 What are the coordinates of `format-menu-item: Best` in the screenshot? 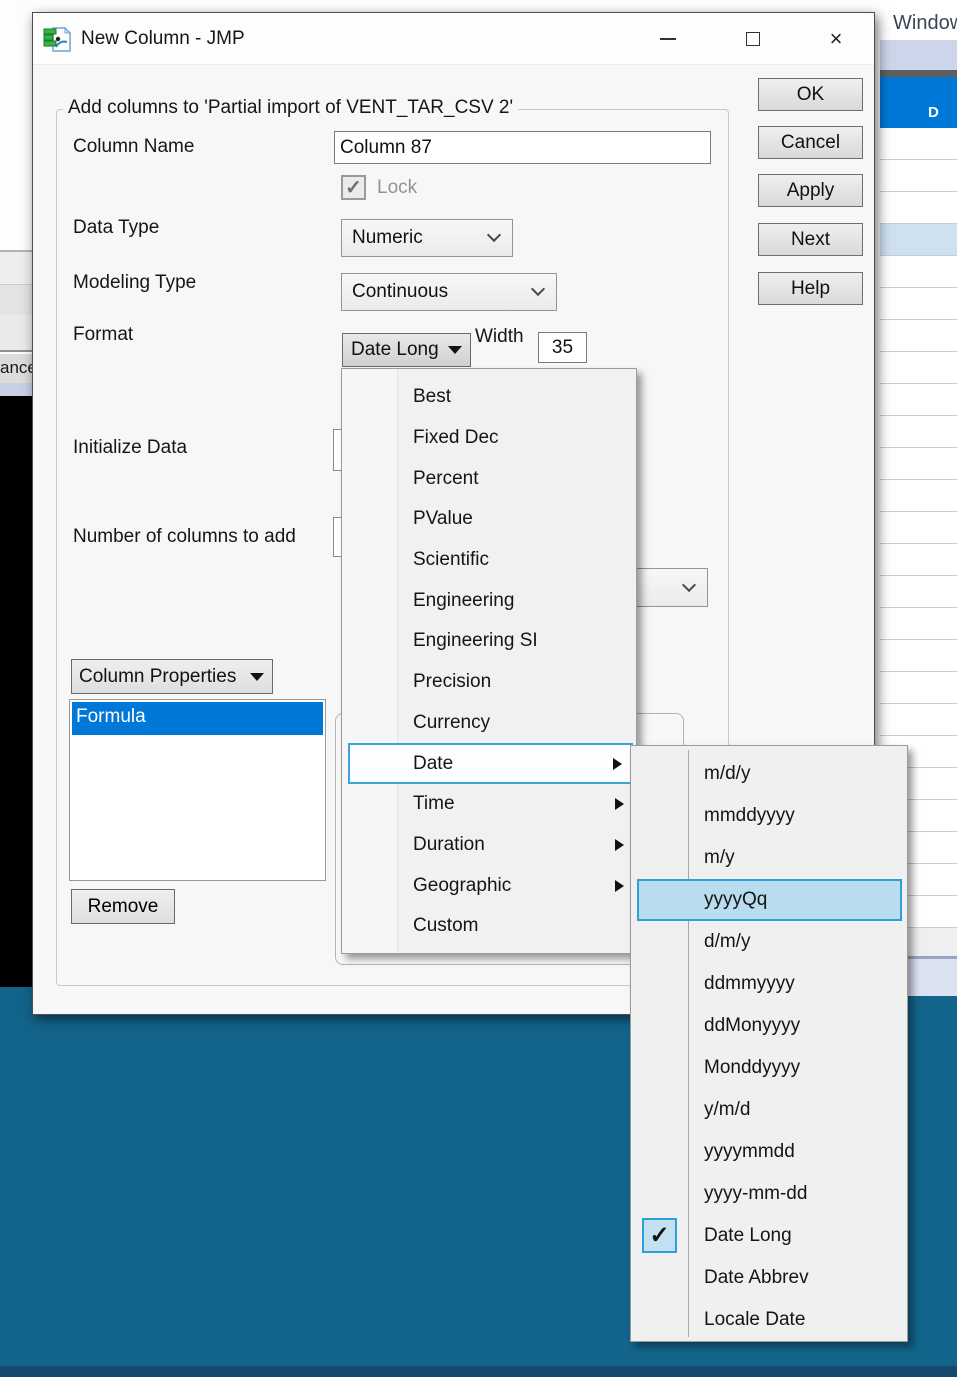 It's located at (489, 397).